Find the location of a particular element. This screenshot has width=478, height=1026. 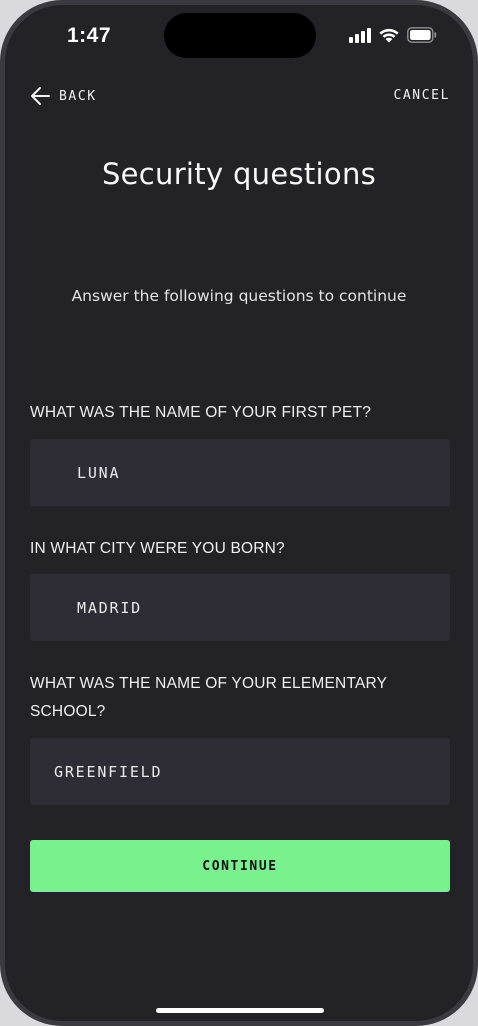

wifi-icon is located at coordinates (389, 35).